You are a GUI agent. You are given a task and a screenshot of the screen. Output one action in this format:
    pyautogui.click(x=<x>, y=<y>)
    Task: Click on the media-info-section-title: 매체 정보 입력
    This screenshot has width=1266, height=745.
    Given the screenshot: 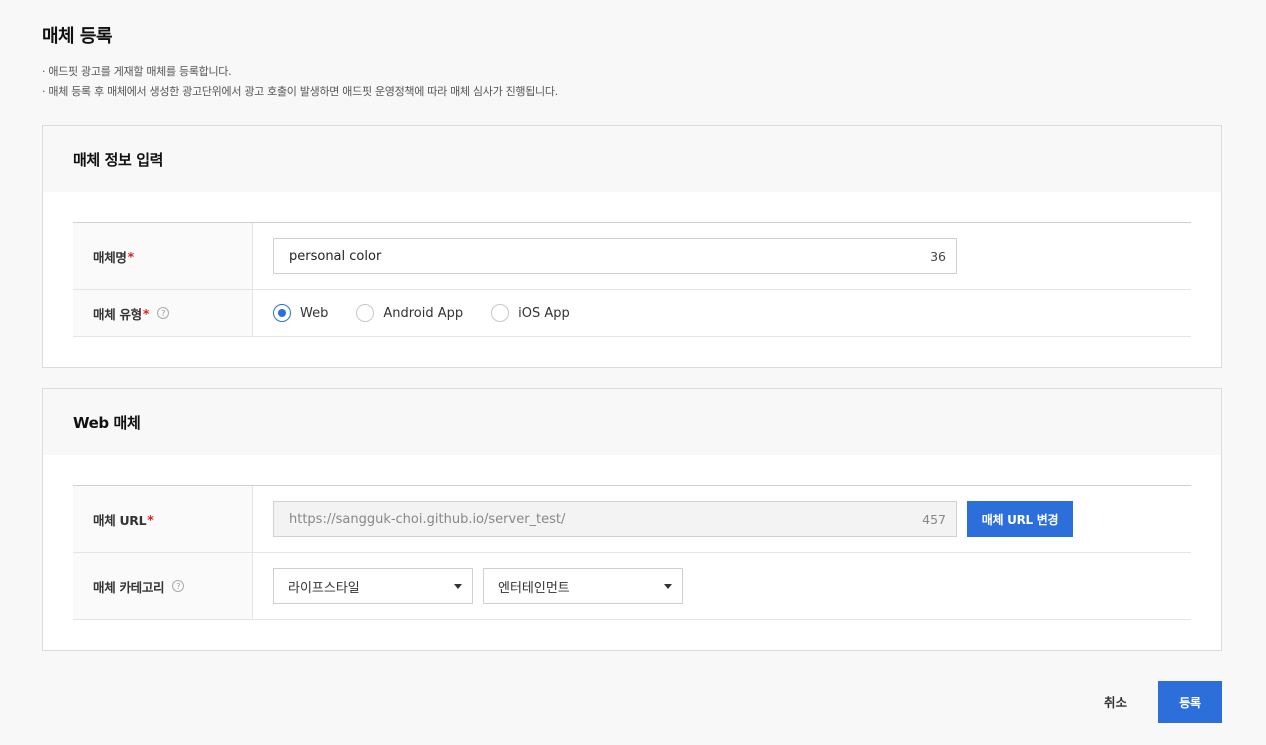 What is the action you would take?
    pyautogui.click(x=632, y=159)
    